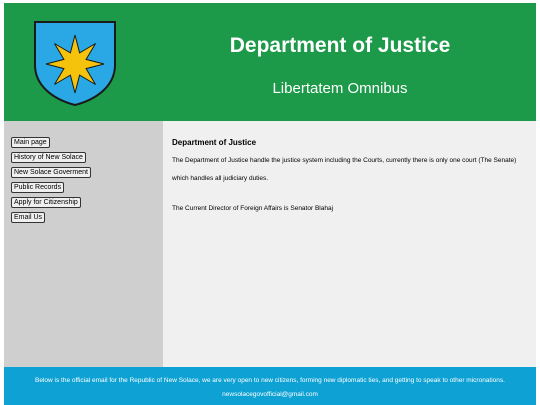  What do you see at coordinates (220, 178) in the screenshot?
I see `content-paragraph: which handles all judiciary duties.` at bounding box center [220, 178].